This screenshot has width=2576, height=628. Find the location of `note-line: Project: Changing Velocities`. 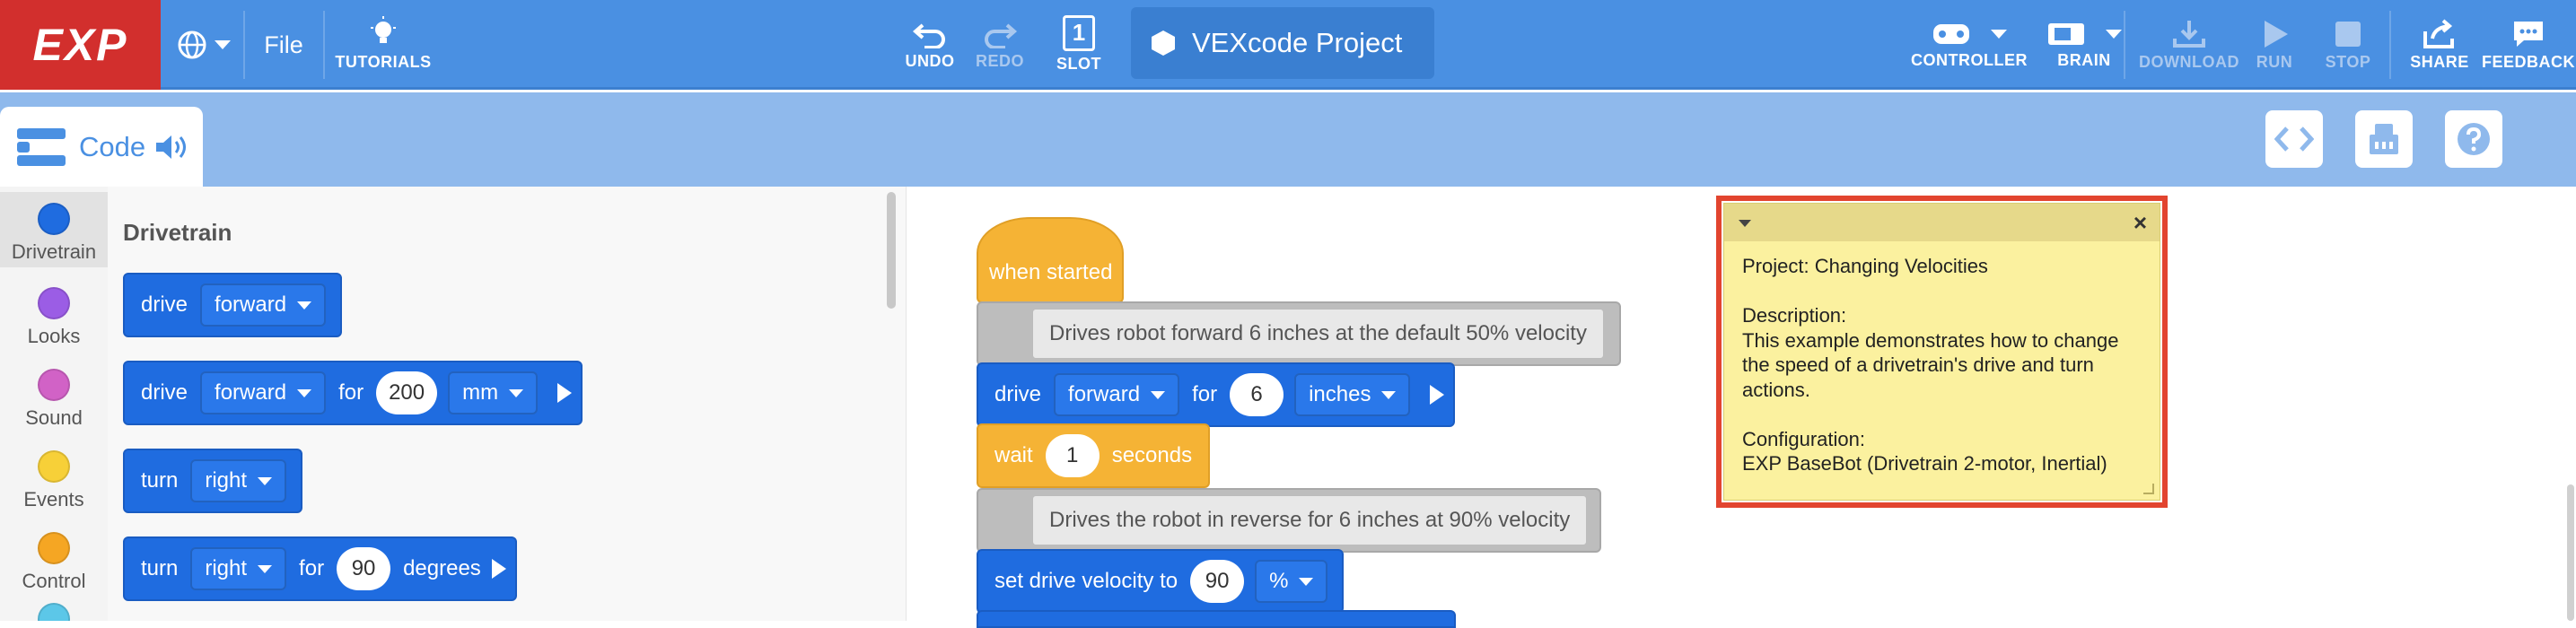

note-line: Project: Changing Velocities is located at coordinates (1865, 266).